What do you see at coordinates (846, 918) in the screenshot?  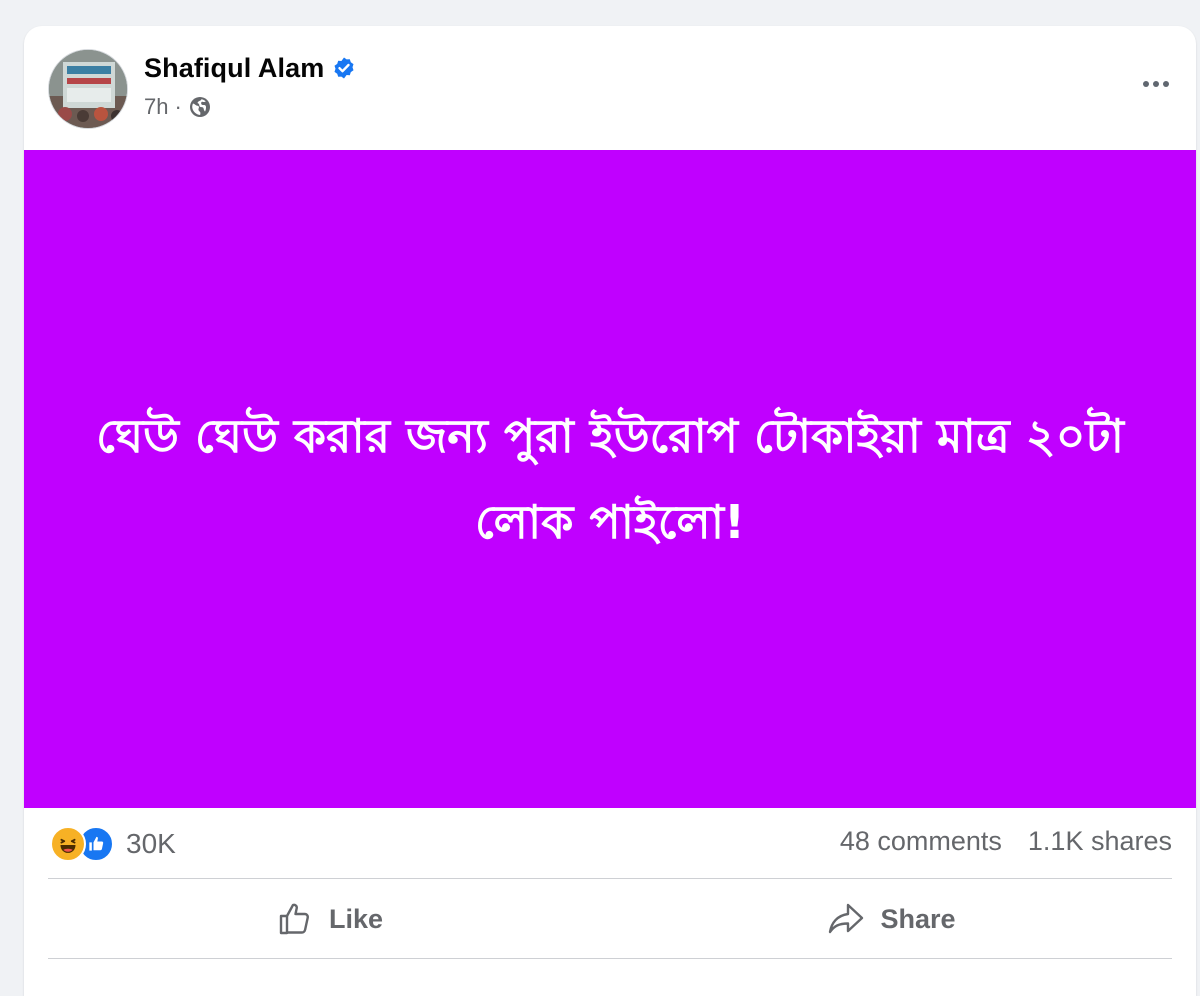 I see `share-arrow-icon` at bounding box center [846, 918].